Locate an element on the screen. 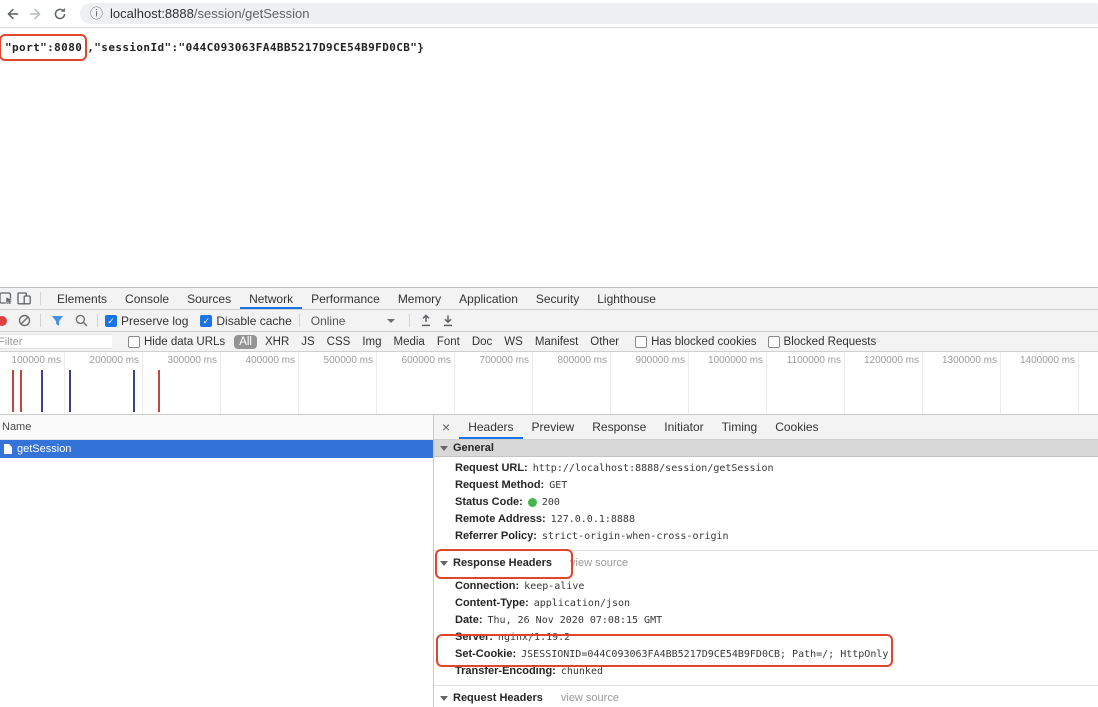 The width and height of the screenshot is (1098, 707). header-value: 200 is located at coordinates (550, 502).